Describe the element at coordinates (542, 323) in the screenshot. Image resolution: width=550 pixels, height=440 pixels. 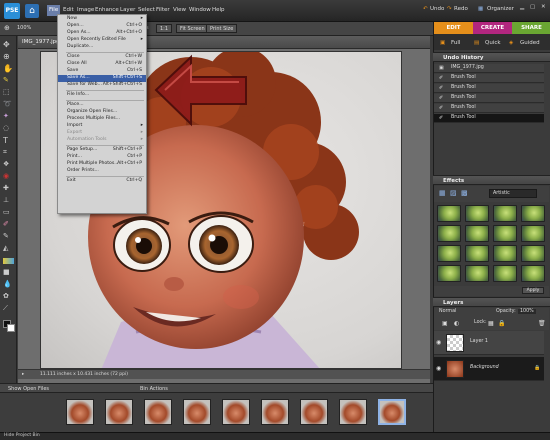
I see `delete-layer-icon: 🗑` at that location.